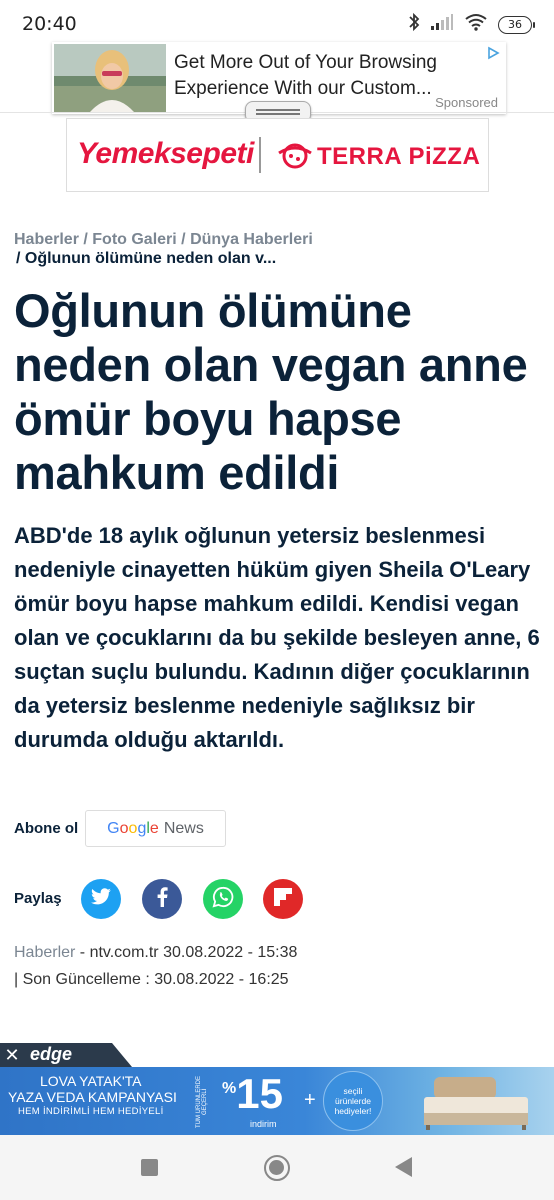  Describe the element at coordinates (151, 979) in the screenshot. I see `last-updated: | Son Güncelleme : 30.08.2022 - 16:25` at that location.